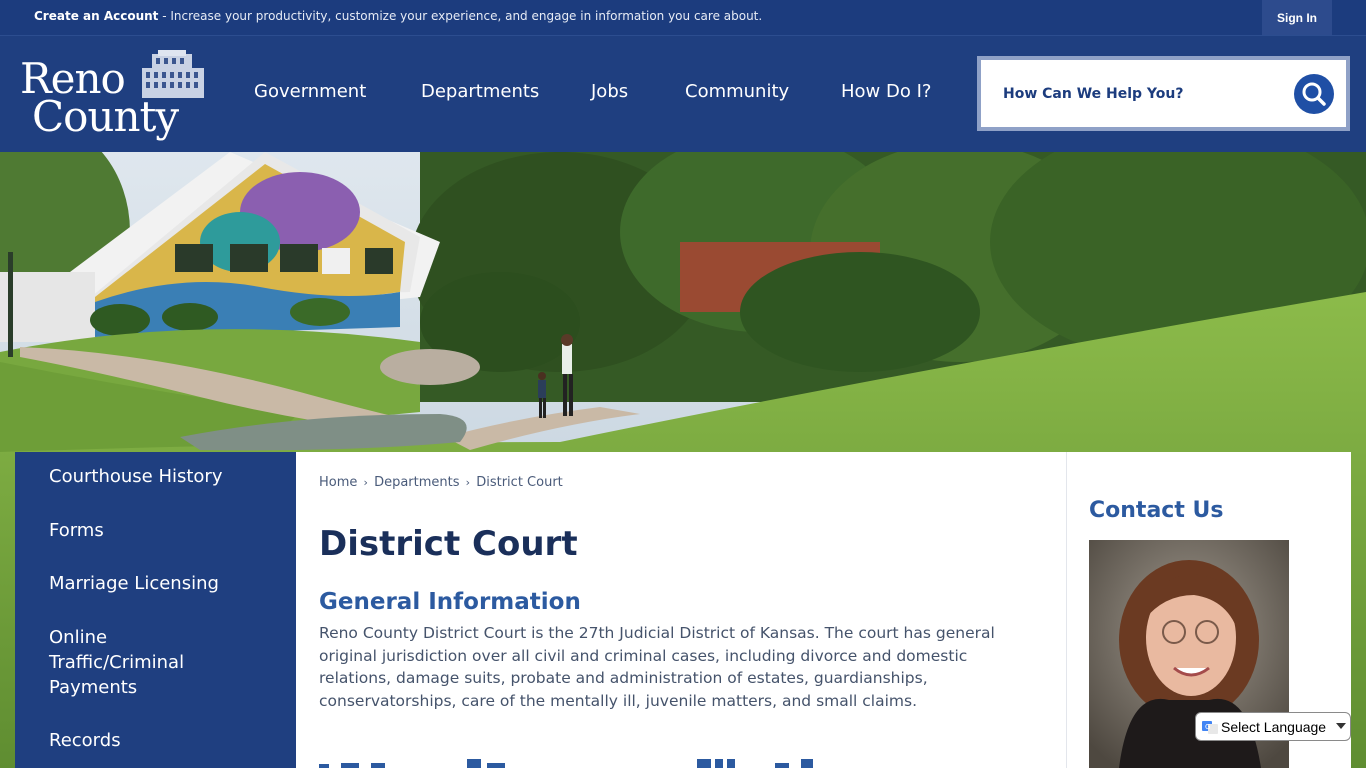 The image size is (1366, 768). Describe the element at coordinates (105, 116) in the screenshot. I see `logo-text-county: County` at that location.